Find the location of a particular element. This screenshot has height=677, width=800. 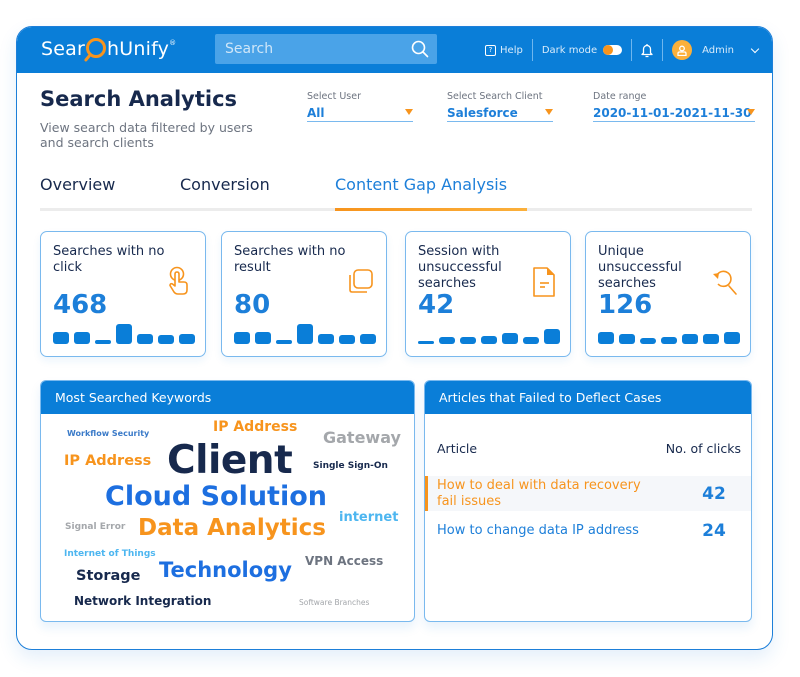

column-header-article: Article is located at coordinates (457, 448).